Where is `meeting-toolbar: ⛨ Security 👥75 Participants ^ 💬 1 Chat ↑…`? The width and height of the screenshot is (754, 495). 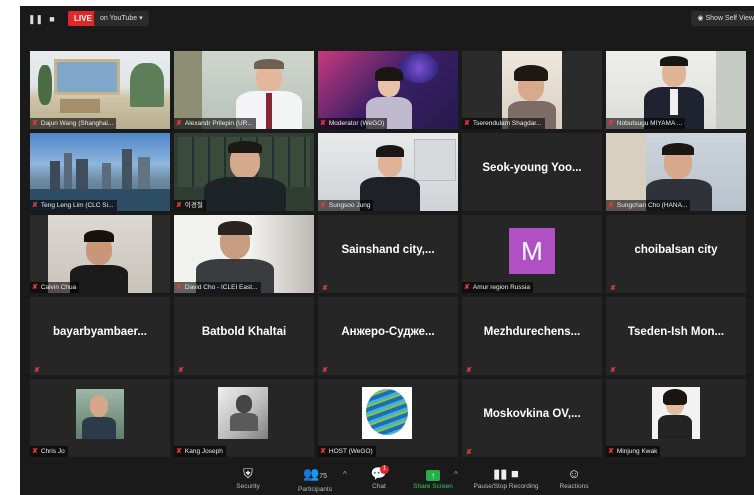 meeting-toolbar: ⛨ Security 👥75 Participants ^ 💬 1 Chat ↑… is located at coordinates (387, 479).